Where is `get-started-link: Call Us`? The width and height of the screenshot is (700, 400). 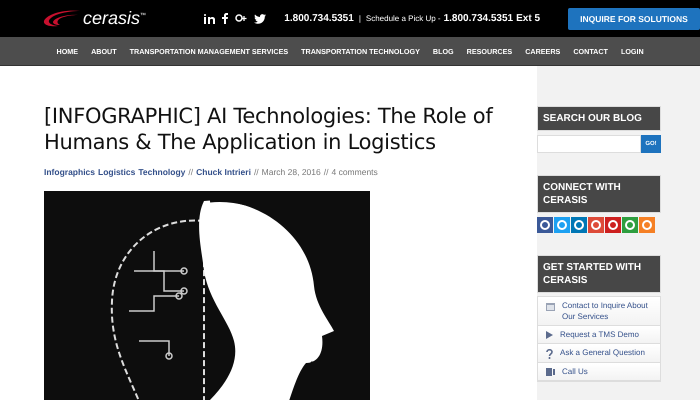 get-started-link: Call Us is located at coordinates (575, 371).